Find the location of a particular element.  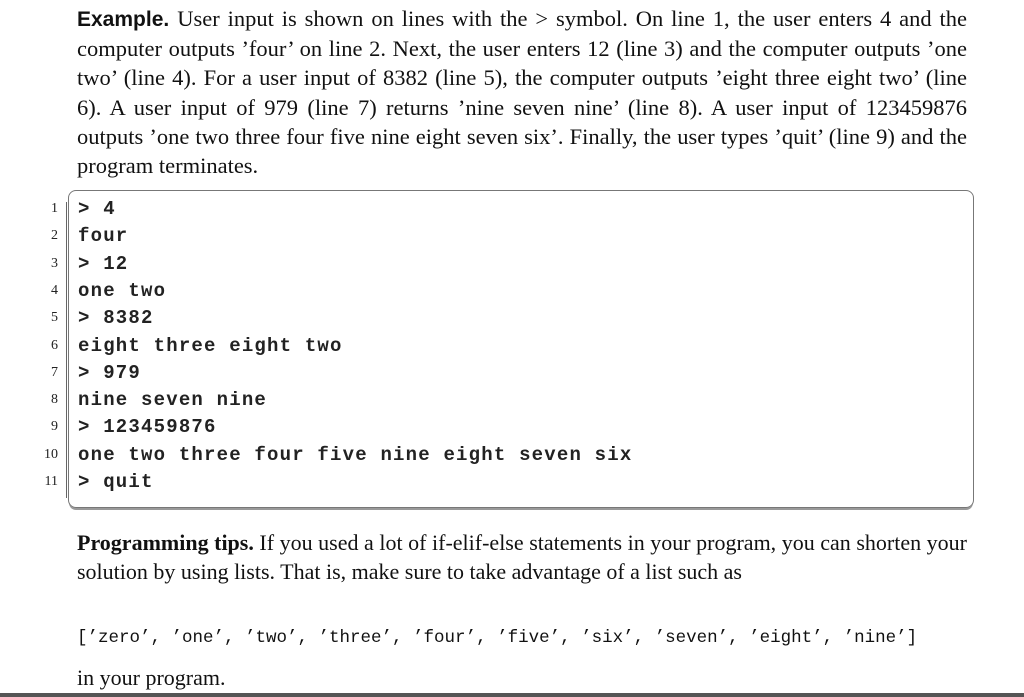

code-line: > 12 is located at coordinates (103, 263).